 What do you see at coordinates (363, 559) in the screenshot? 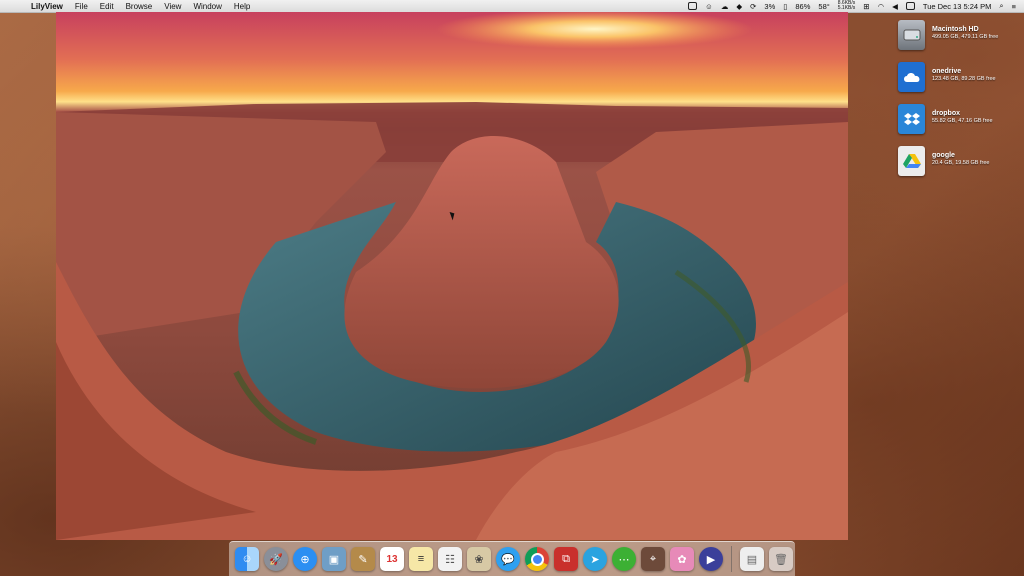
I see `notes-app-icon: ✎` at bounding box center [363, 559].